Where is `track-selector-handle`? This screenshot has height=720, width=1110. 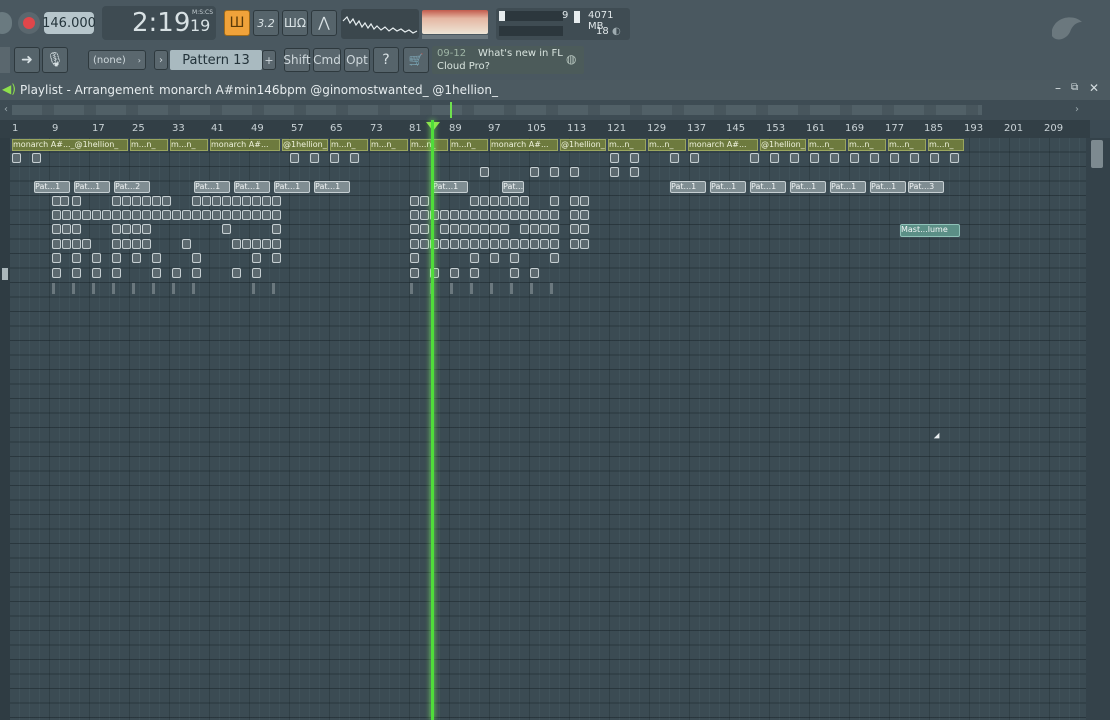 track-selector-handle is located at coordinates (5, 274).